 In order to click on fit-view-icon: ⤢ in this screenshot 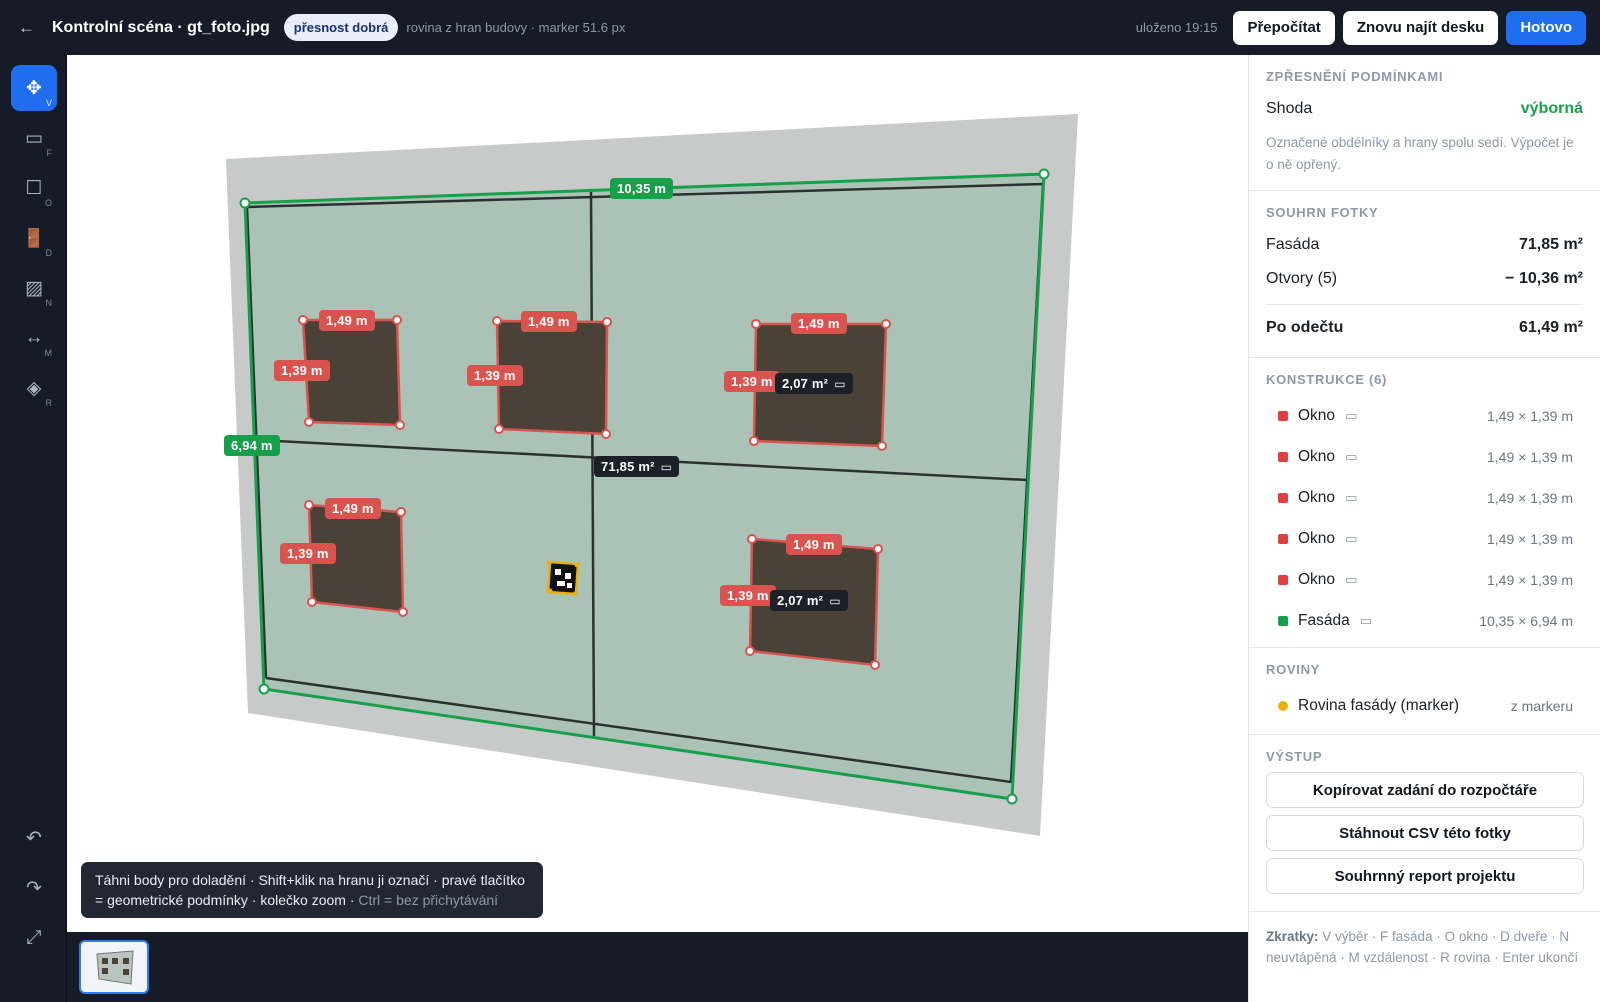, I will do `click(34, 937)`.